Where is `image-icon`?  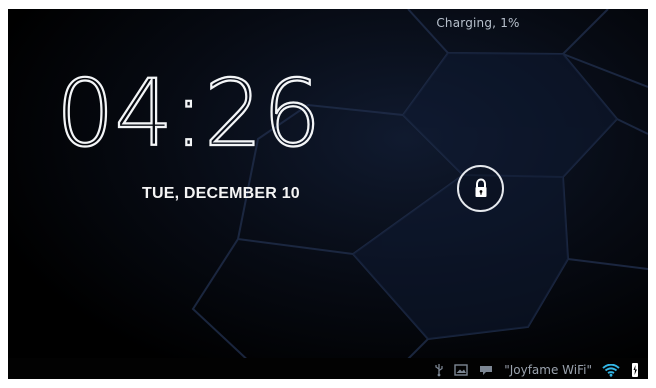
image-icon is located at coordinates (461, 370).